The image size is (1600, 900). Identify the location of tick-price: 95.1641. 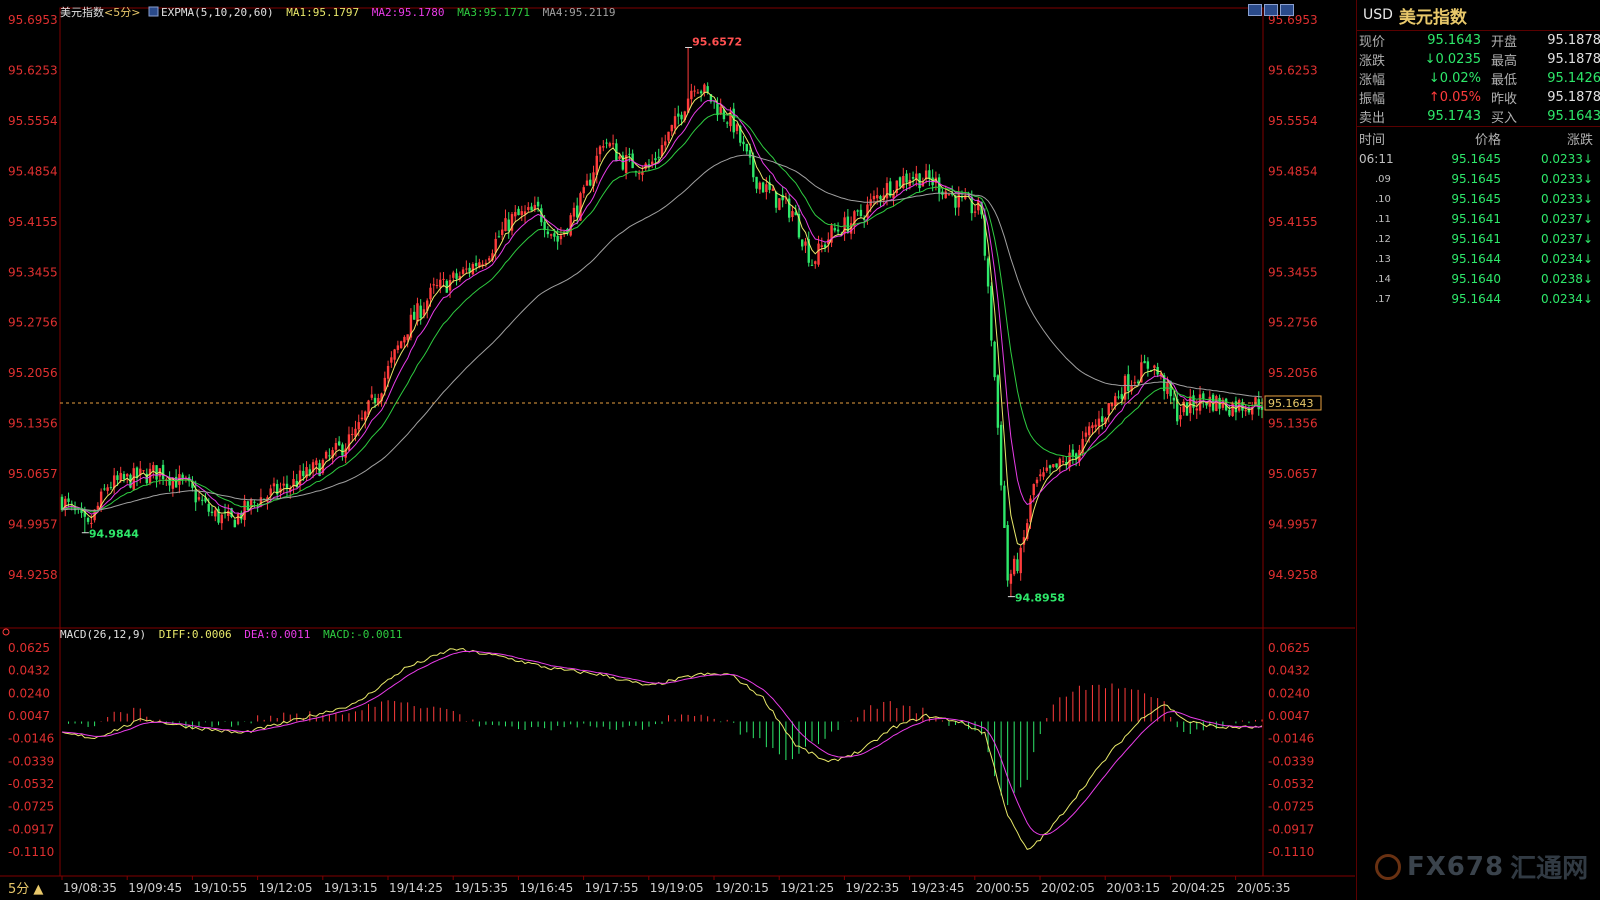
(1476, 239).